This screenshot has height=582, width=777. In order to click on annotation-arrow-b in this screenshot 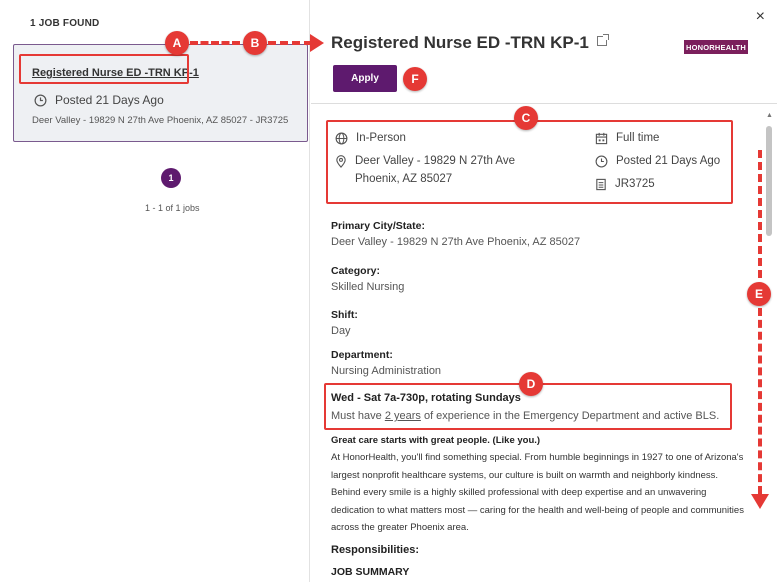, I will do `click(290, 43)`.